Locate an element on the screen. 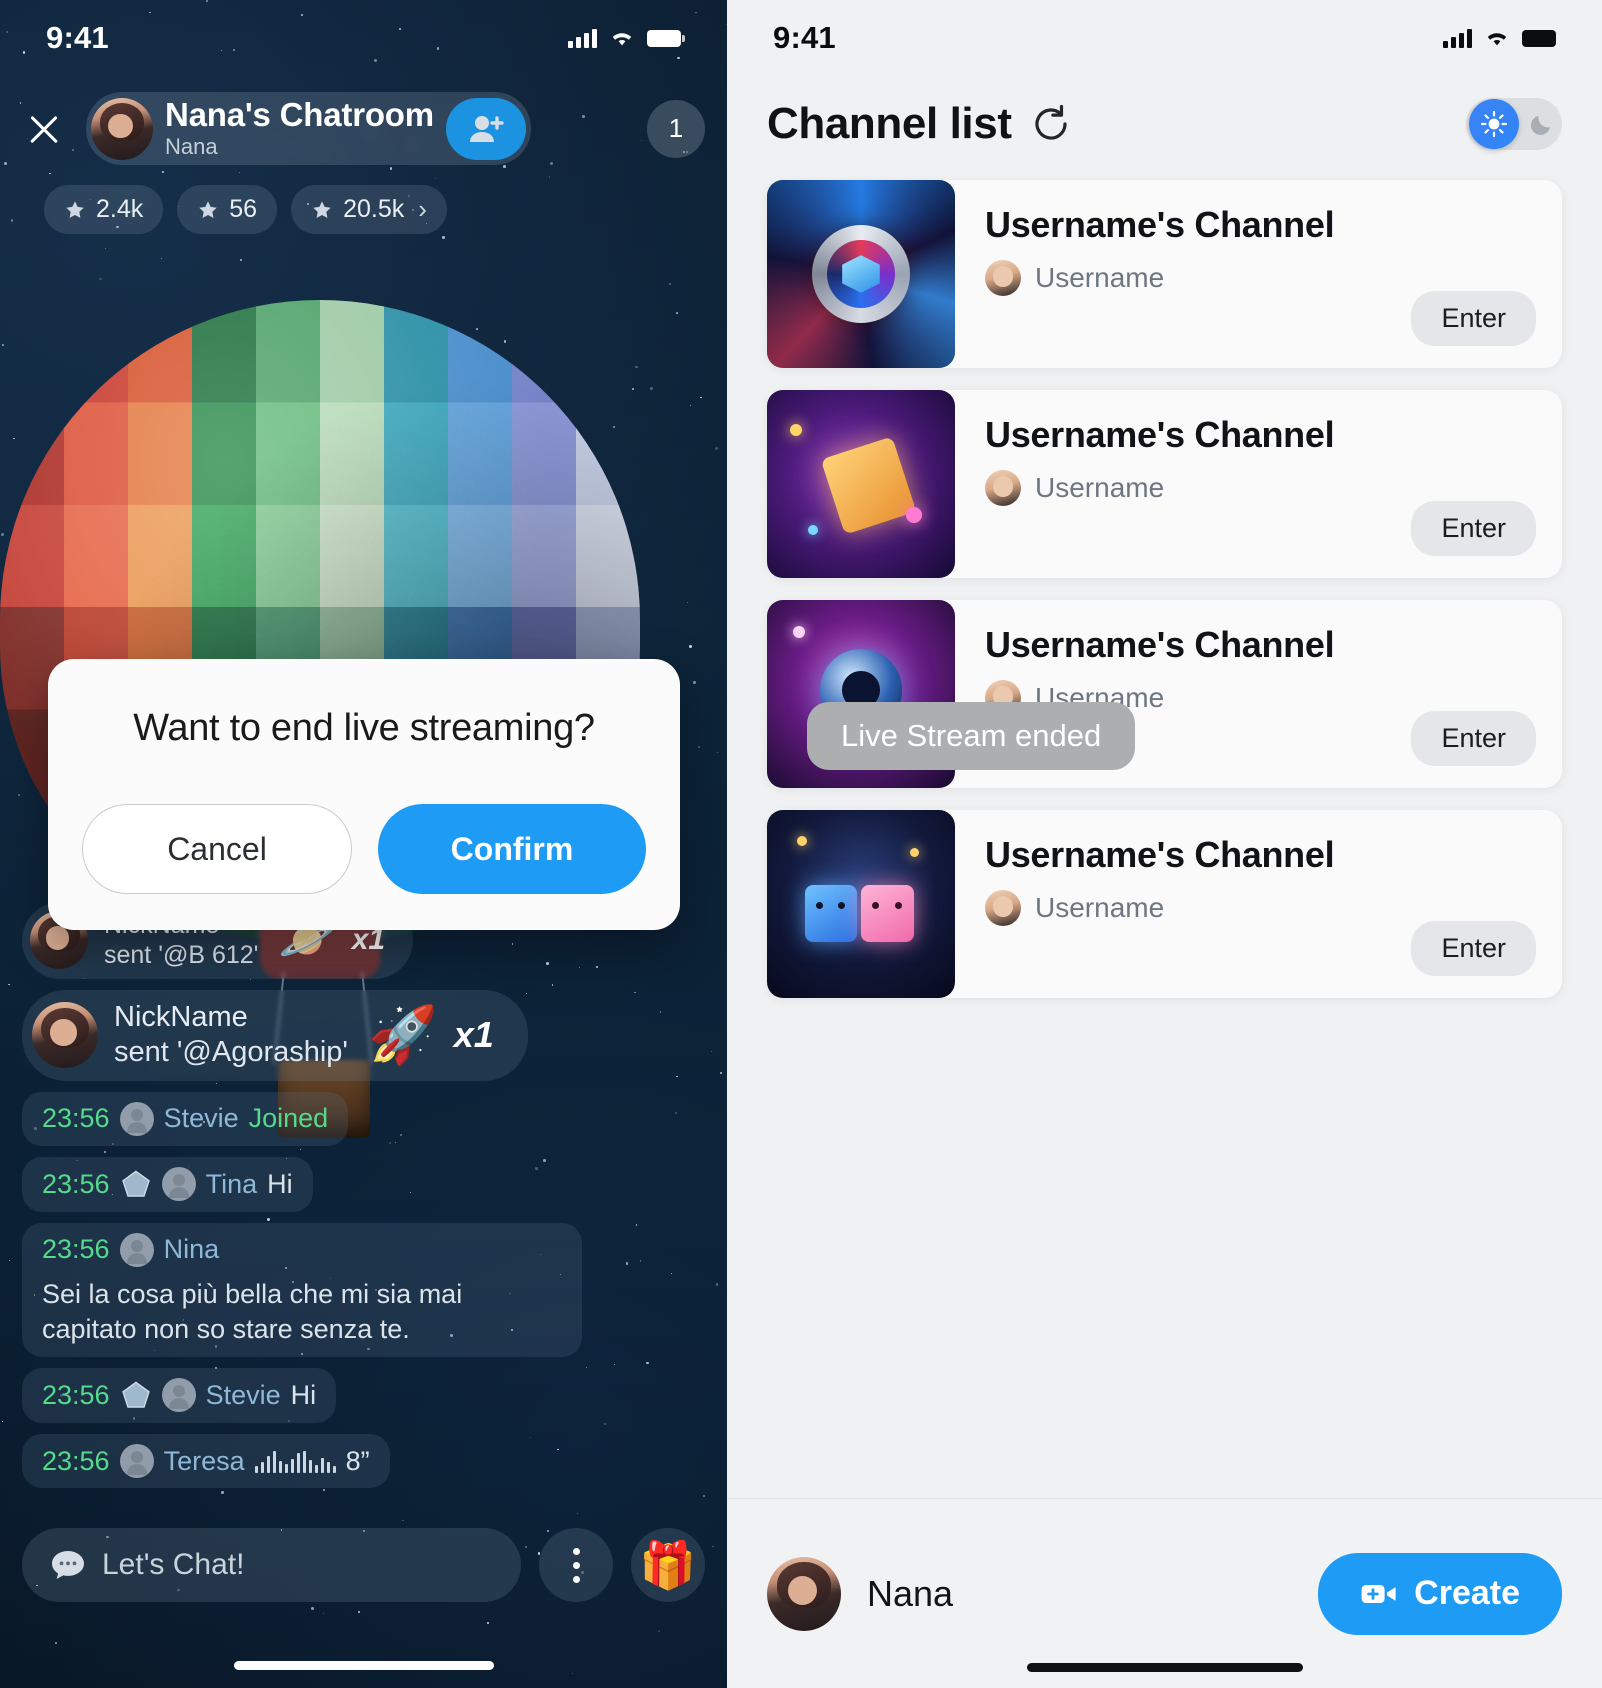 The image size is (1602, 1688). create-button: Create is located at coordinates (1440, 1593).